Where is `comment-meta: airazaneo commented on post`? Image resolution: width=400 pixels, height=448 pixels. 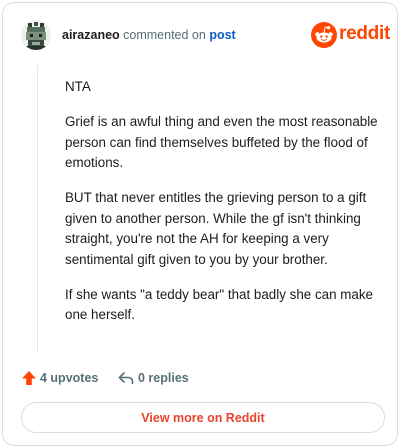 comment-meta: airazaneo commented on post is located at coordinates (149, 35).